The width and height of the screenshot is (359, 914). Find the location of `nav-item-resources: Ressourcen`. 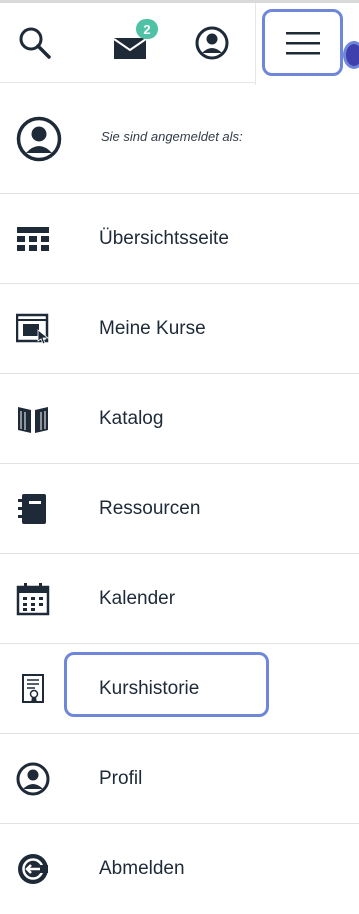

nav-item-resources: Ressourcen is located at coordinates (179, 509).